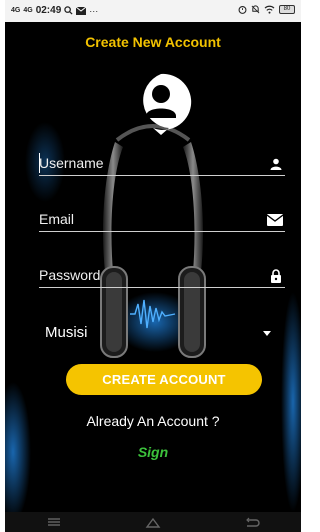 This screenshot has width=320, height=532. What do you see at coordinates (276, 276) in the screenshot?
I see `lock-icon` at bounding box center [276, 276].